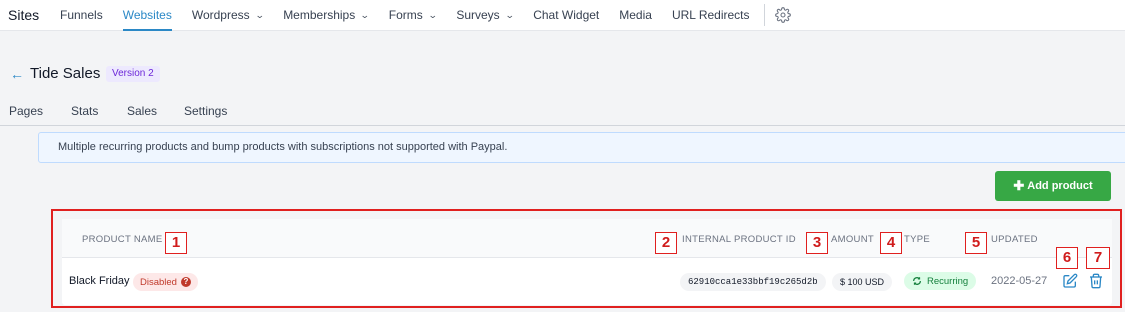  Describe the element at coordinates (739, 239) in the screenshot. I see `column-header-internal-id: INTERNAL PRODUCT ID` at that location.